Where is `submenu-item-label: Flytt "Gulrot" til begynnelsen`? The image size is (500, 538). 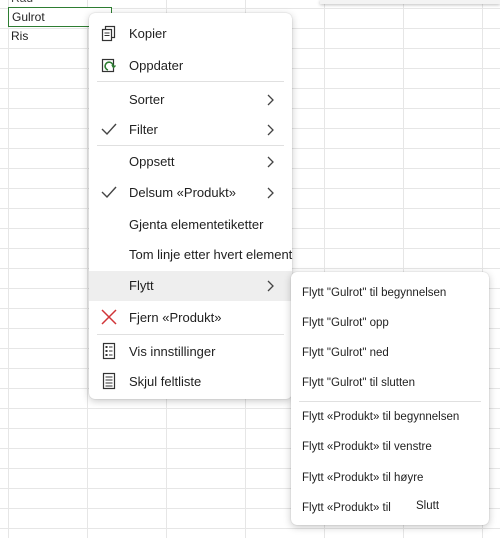 submenu-item-label: Flytt "Gulrot" til begynnelsen is located at coordinates (374, 293).